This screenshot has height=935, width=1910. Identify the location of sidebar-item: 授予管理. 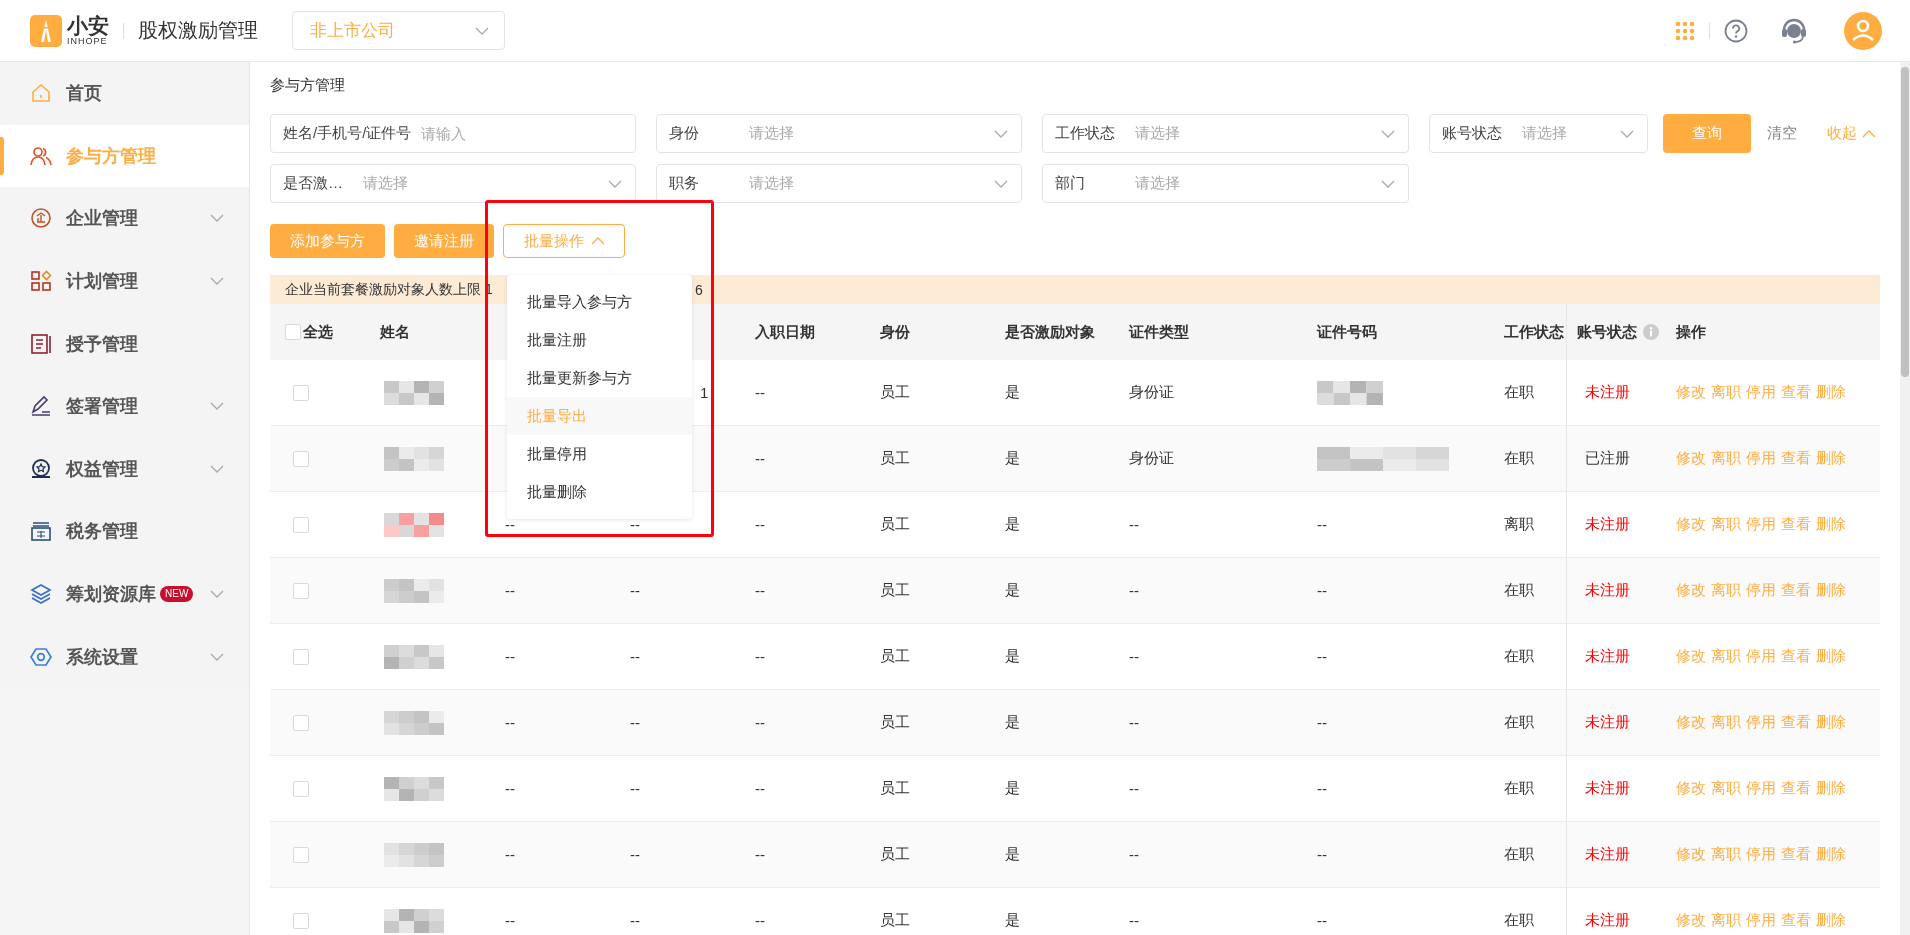
(124, 343).